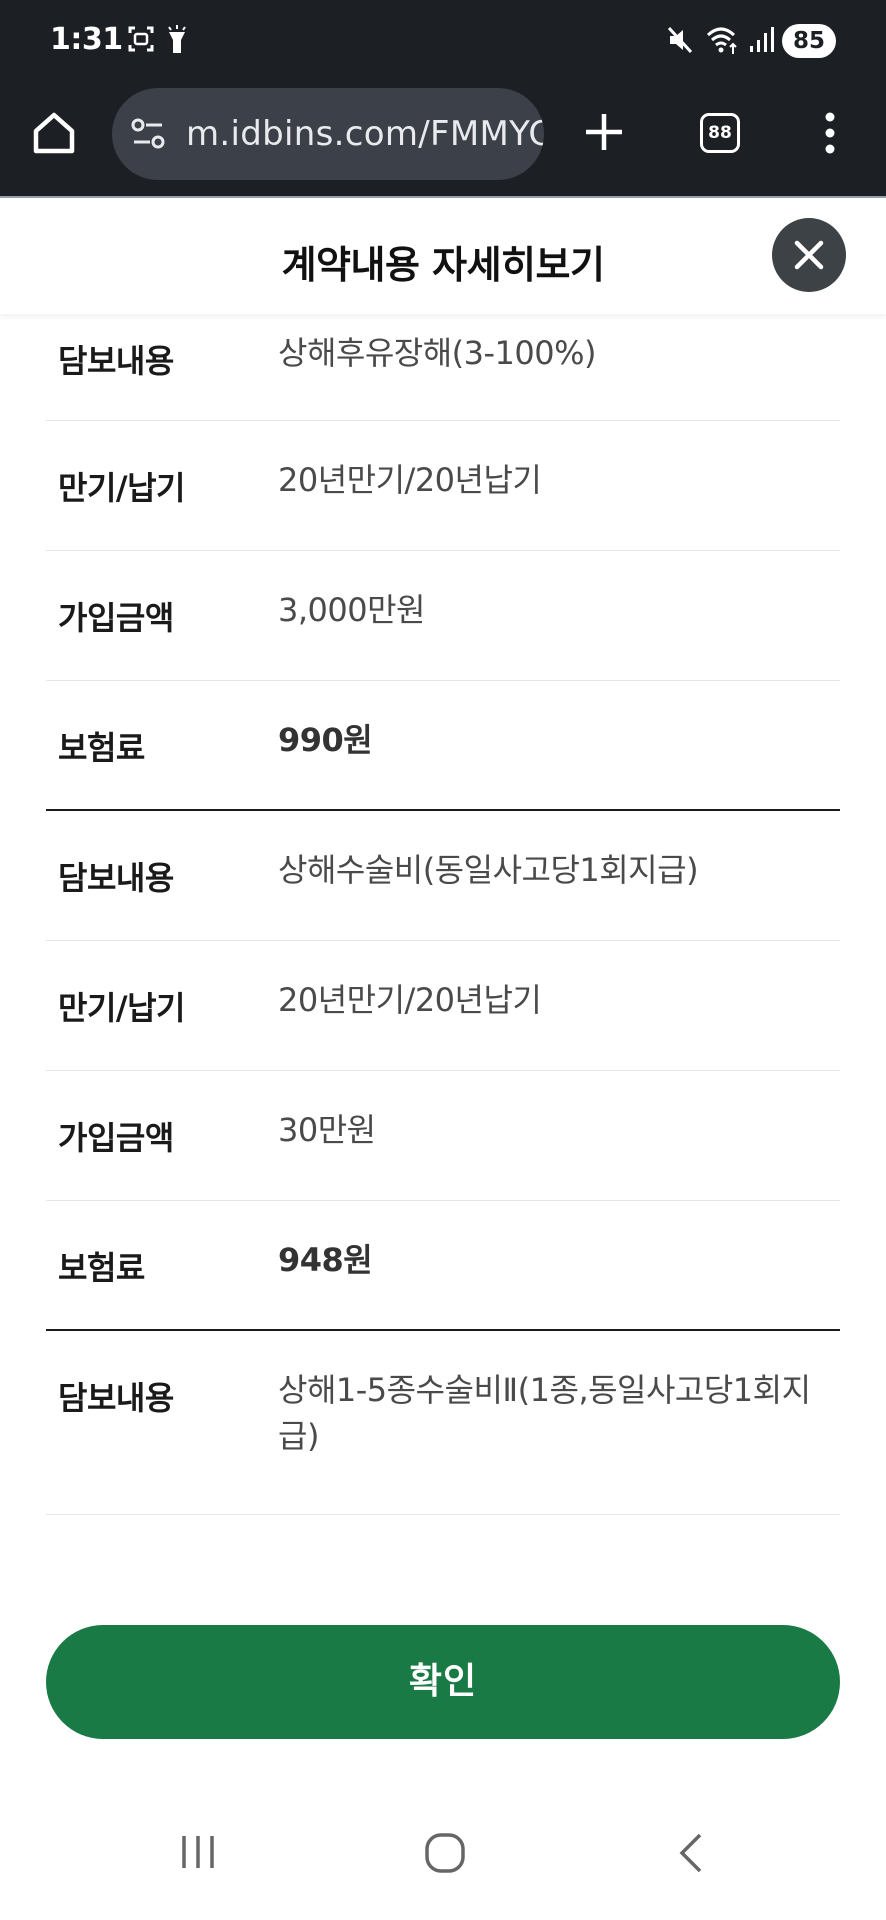 Image resolution: width=886 pixels, height=1920 pixels. I want to click on new-tab-icon, so click(604, 134).